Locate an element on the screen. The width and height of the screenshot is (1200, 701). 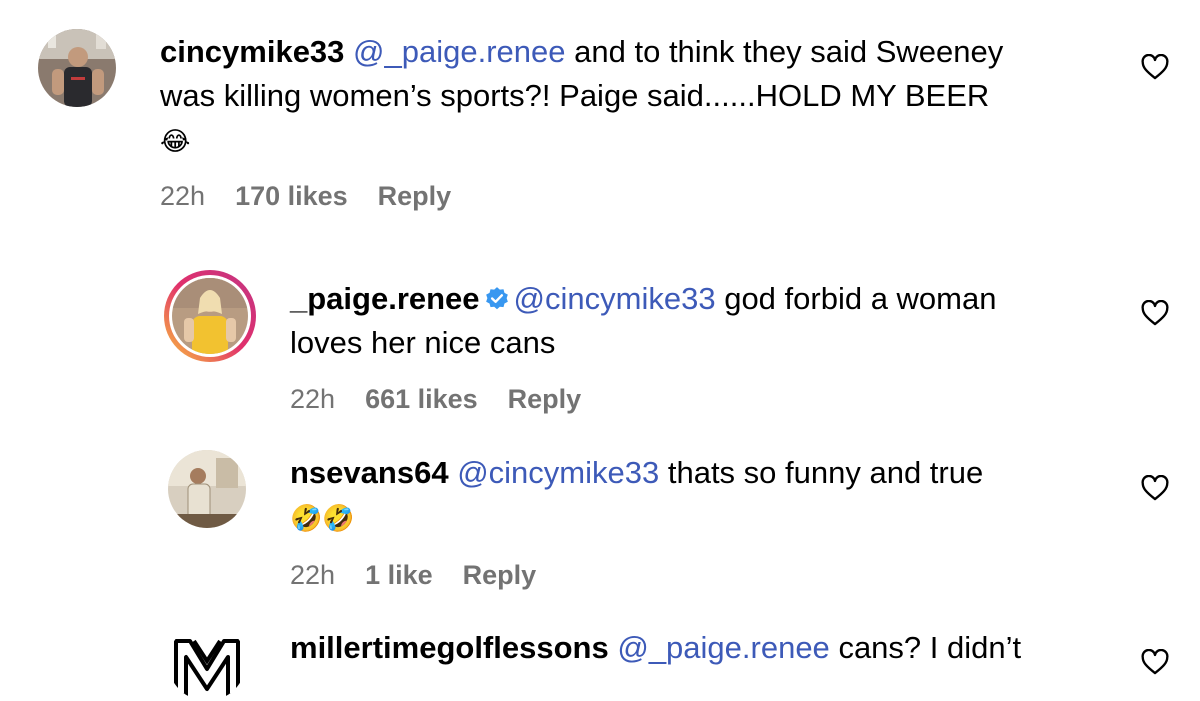
comment-meta: 22h 170 likes Reply is located at coordinates (305, 196).